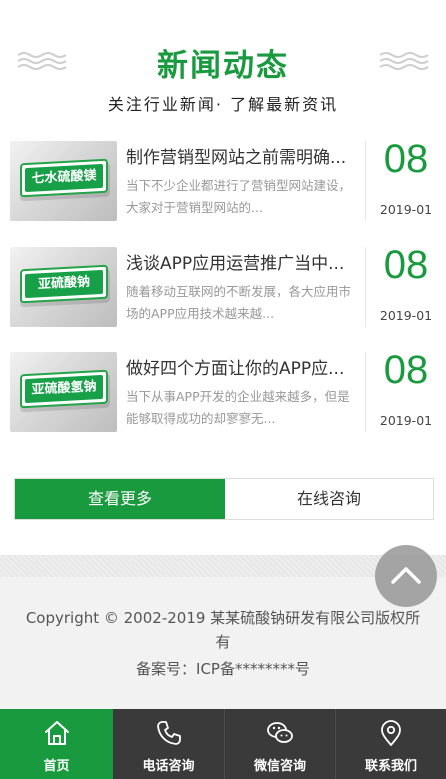 This screenshot has height=779, width=446. What do you see at coordinates (64, 284) in the screenshot?
I see `thumbnail-label: 亚硫酸钠` at bounding box center [64, 284].